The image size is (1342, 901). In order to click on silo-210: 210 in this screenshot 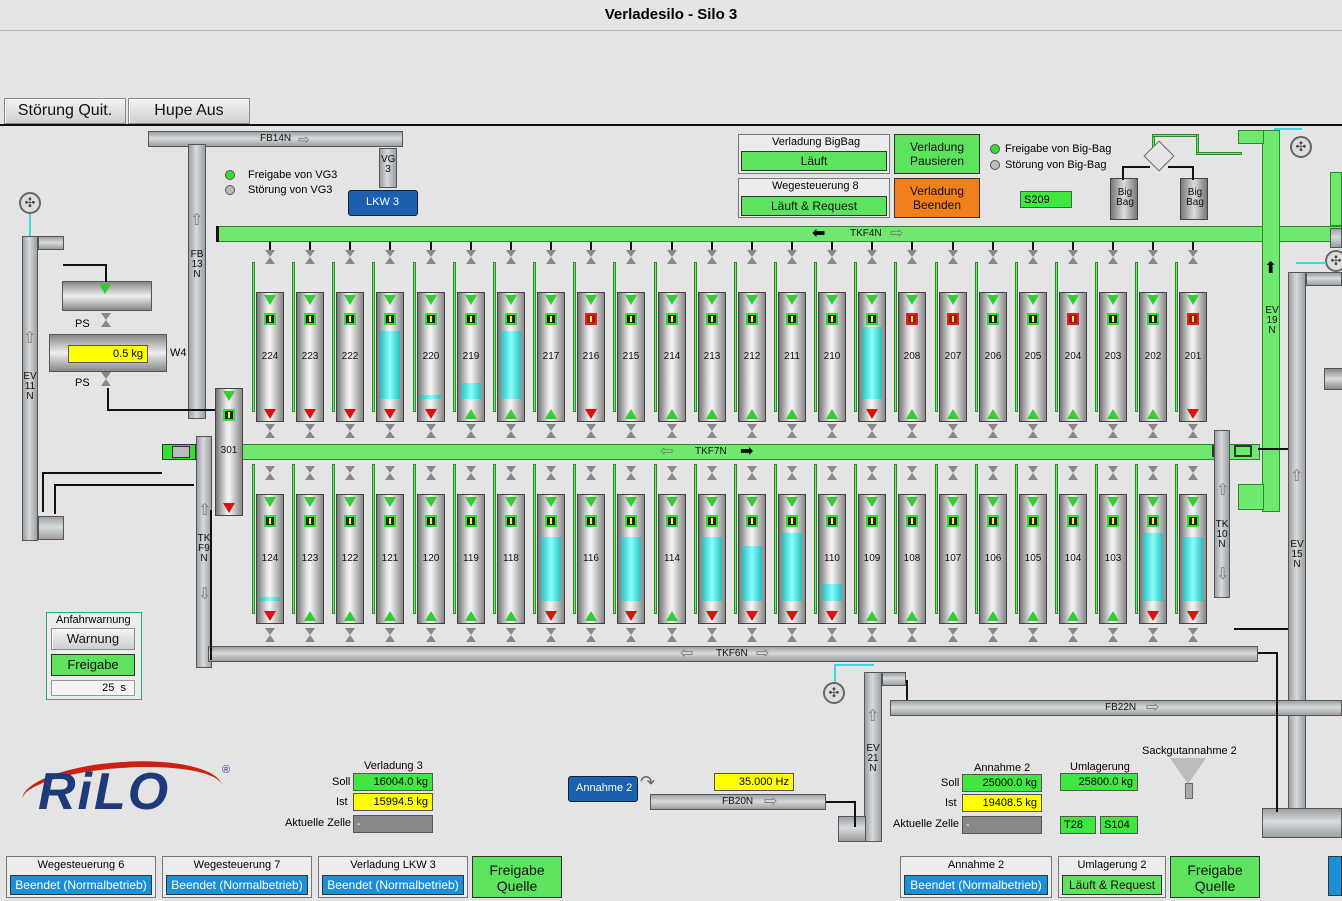, I will do `click(832, 357)`.